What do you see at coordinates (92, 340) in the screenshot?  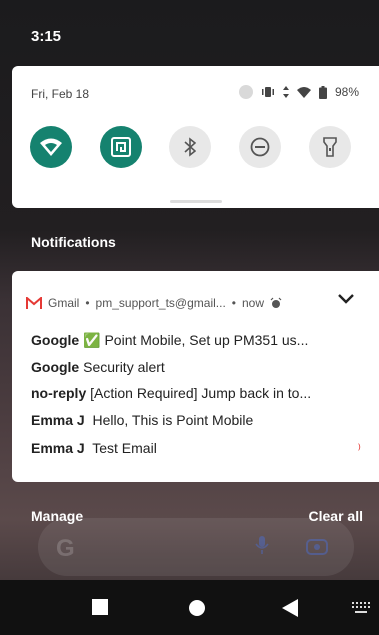 I see `checkmark-emoji: ✅` at bounding box center [92, 340].